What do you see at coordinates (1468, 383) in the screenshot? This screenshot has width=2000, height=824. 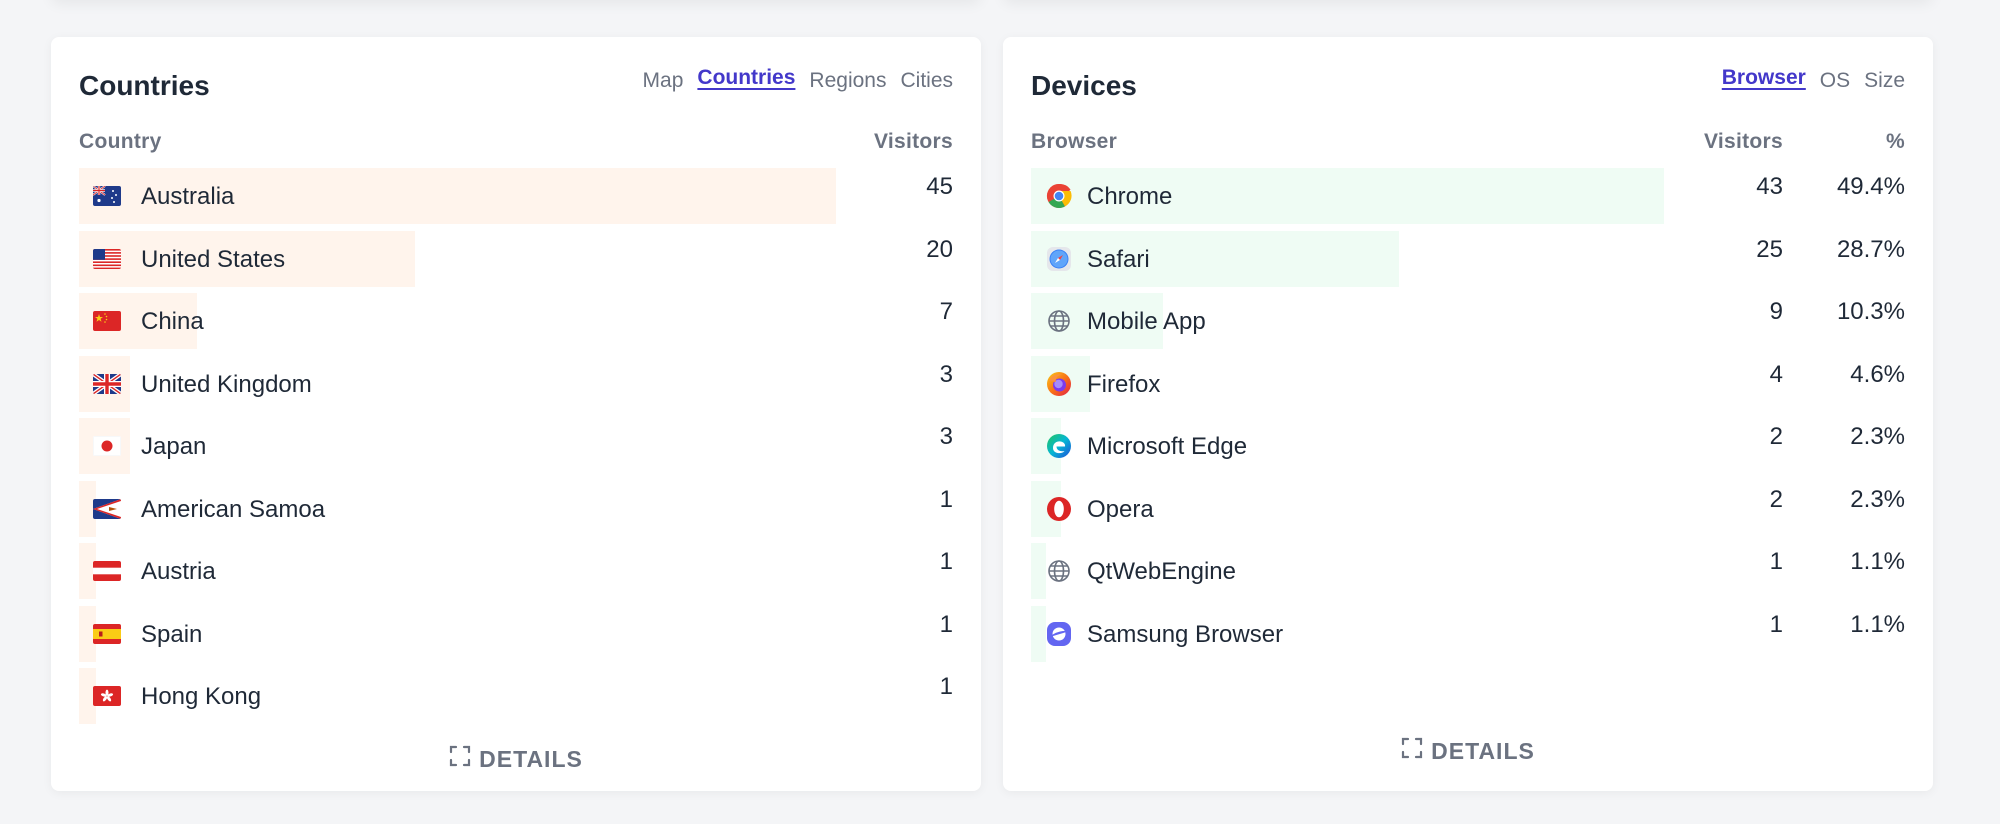 I see `browser-row: Firefox 4 4.6%` at bounding box center [1468, 383].